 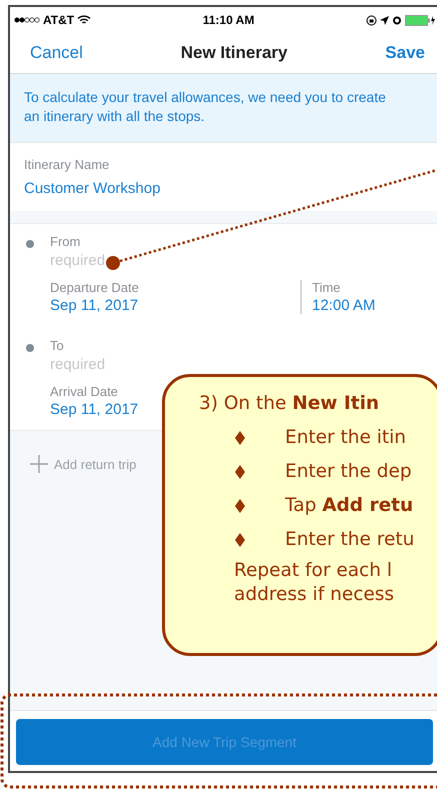 What do you see at coordinates (223, 177) in the screenshot?
I see `itinerary-name-field: Itinerary Name Customer Workshop` at bounding box center [223, 177].